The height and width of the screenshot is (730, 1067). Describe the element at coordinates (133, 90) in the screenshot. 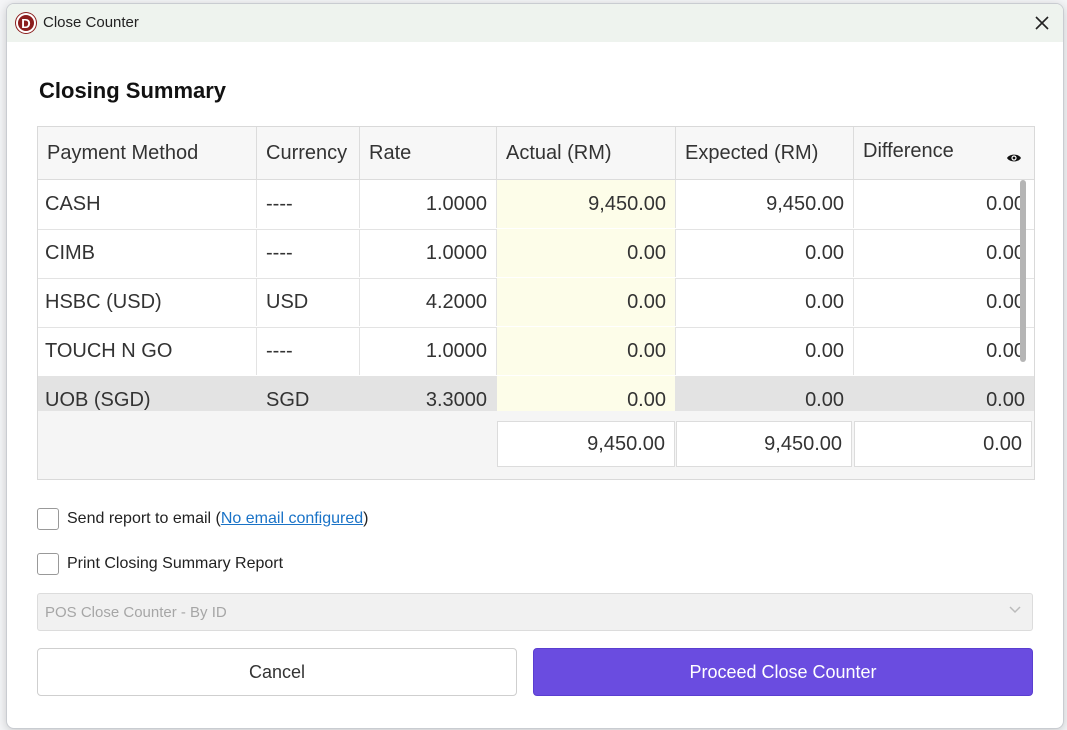

I see `page-title: Closing Summary` at that location.